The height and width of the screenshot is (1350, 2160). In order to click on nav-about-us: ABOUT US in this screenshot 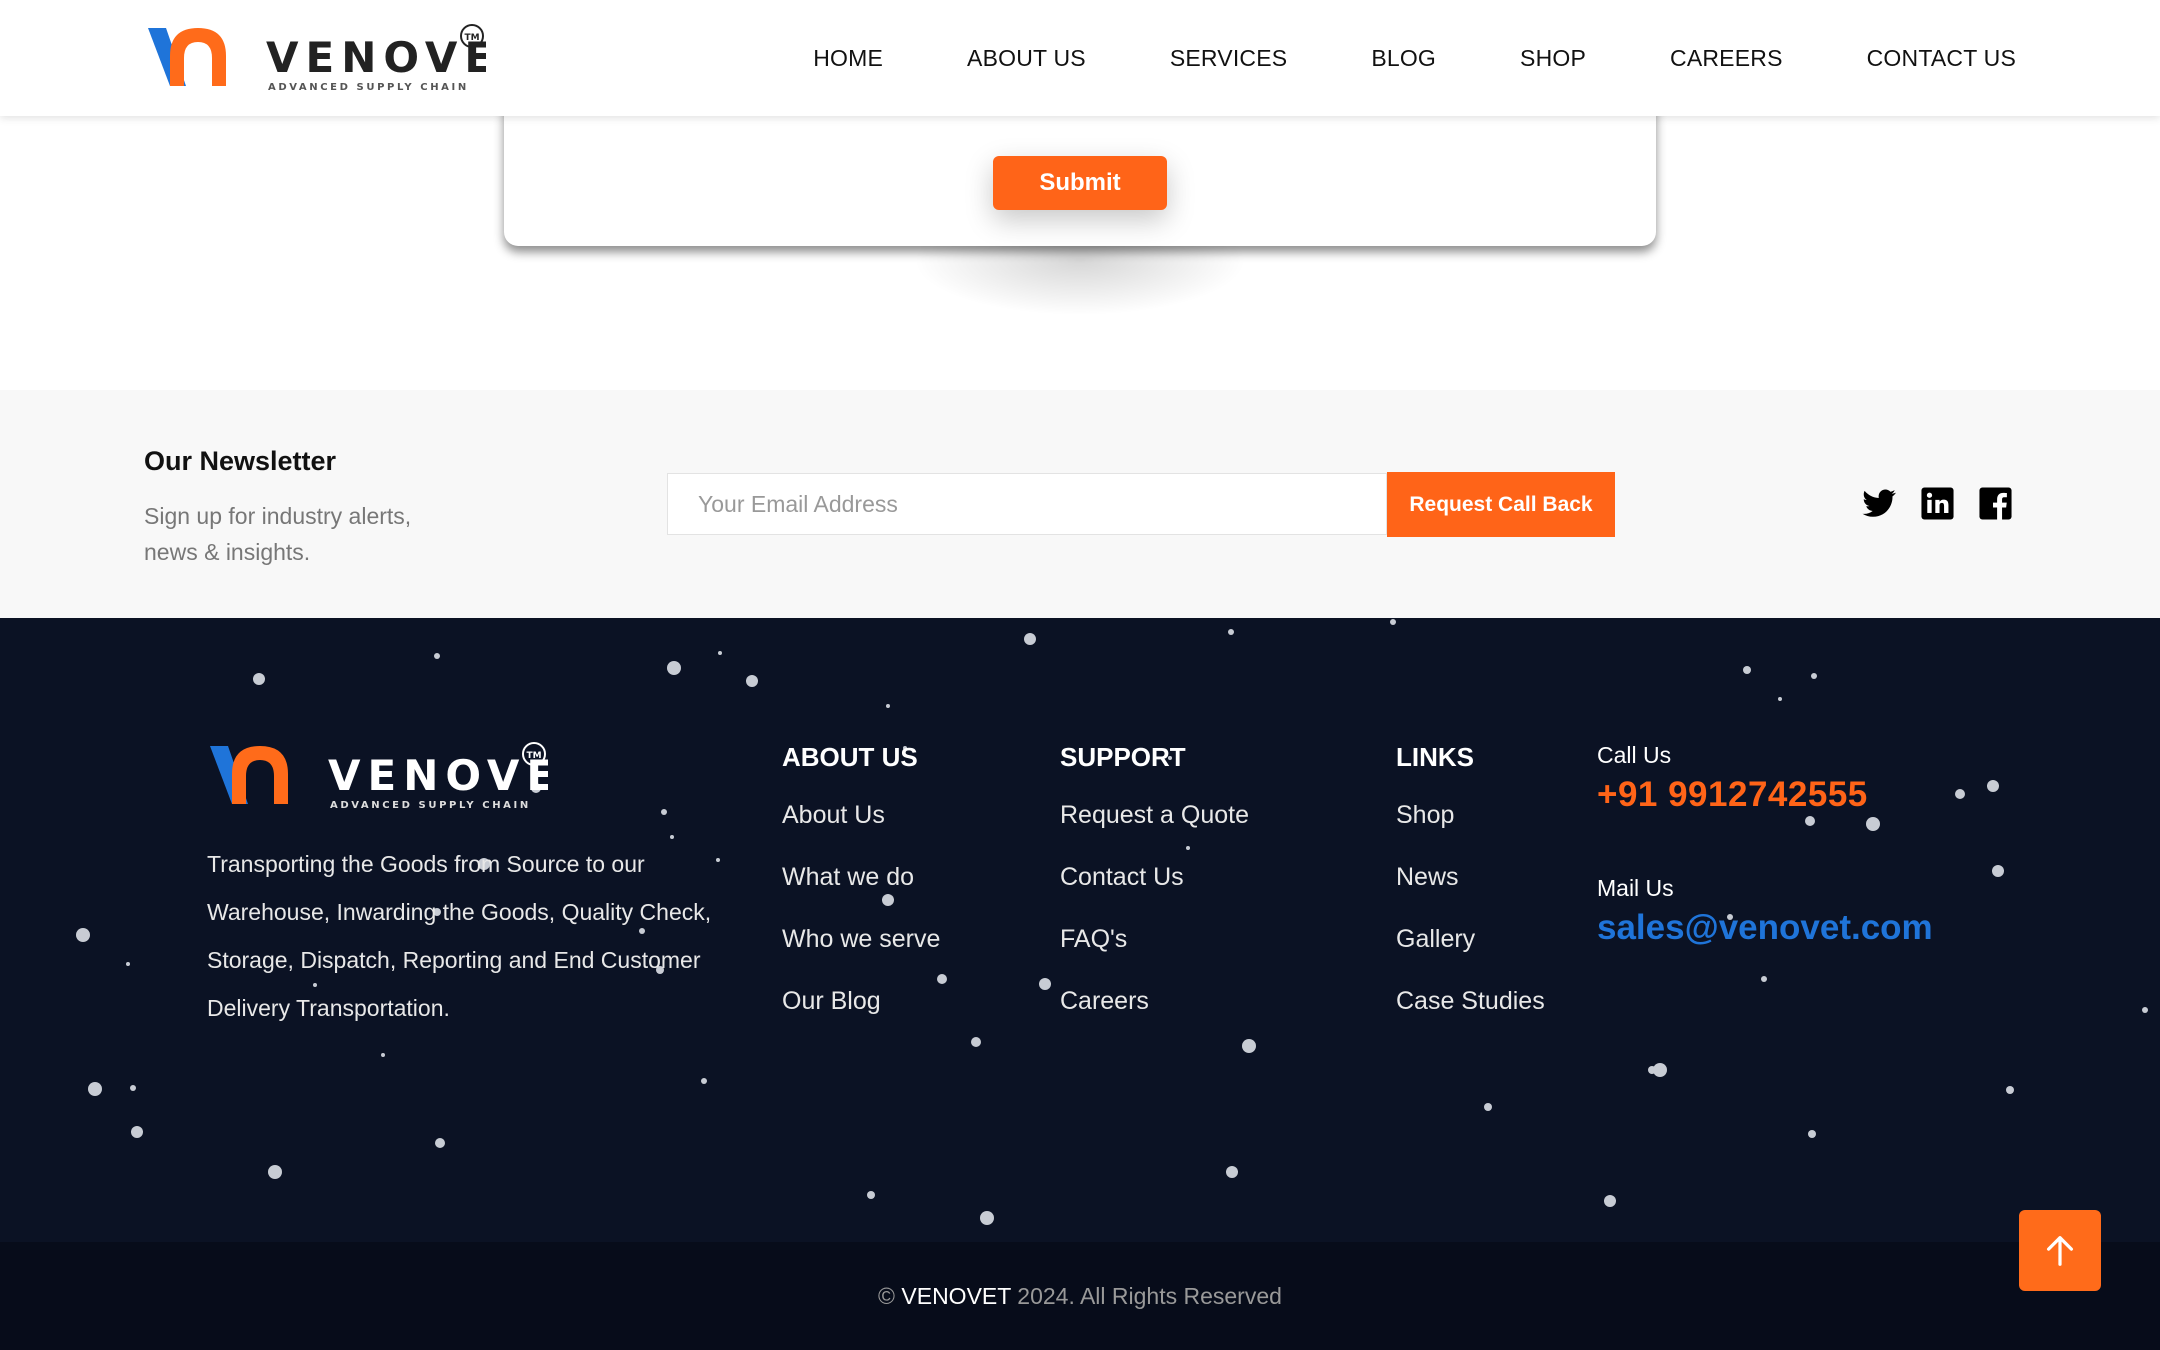, I will do `click(1026, 58)`.